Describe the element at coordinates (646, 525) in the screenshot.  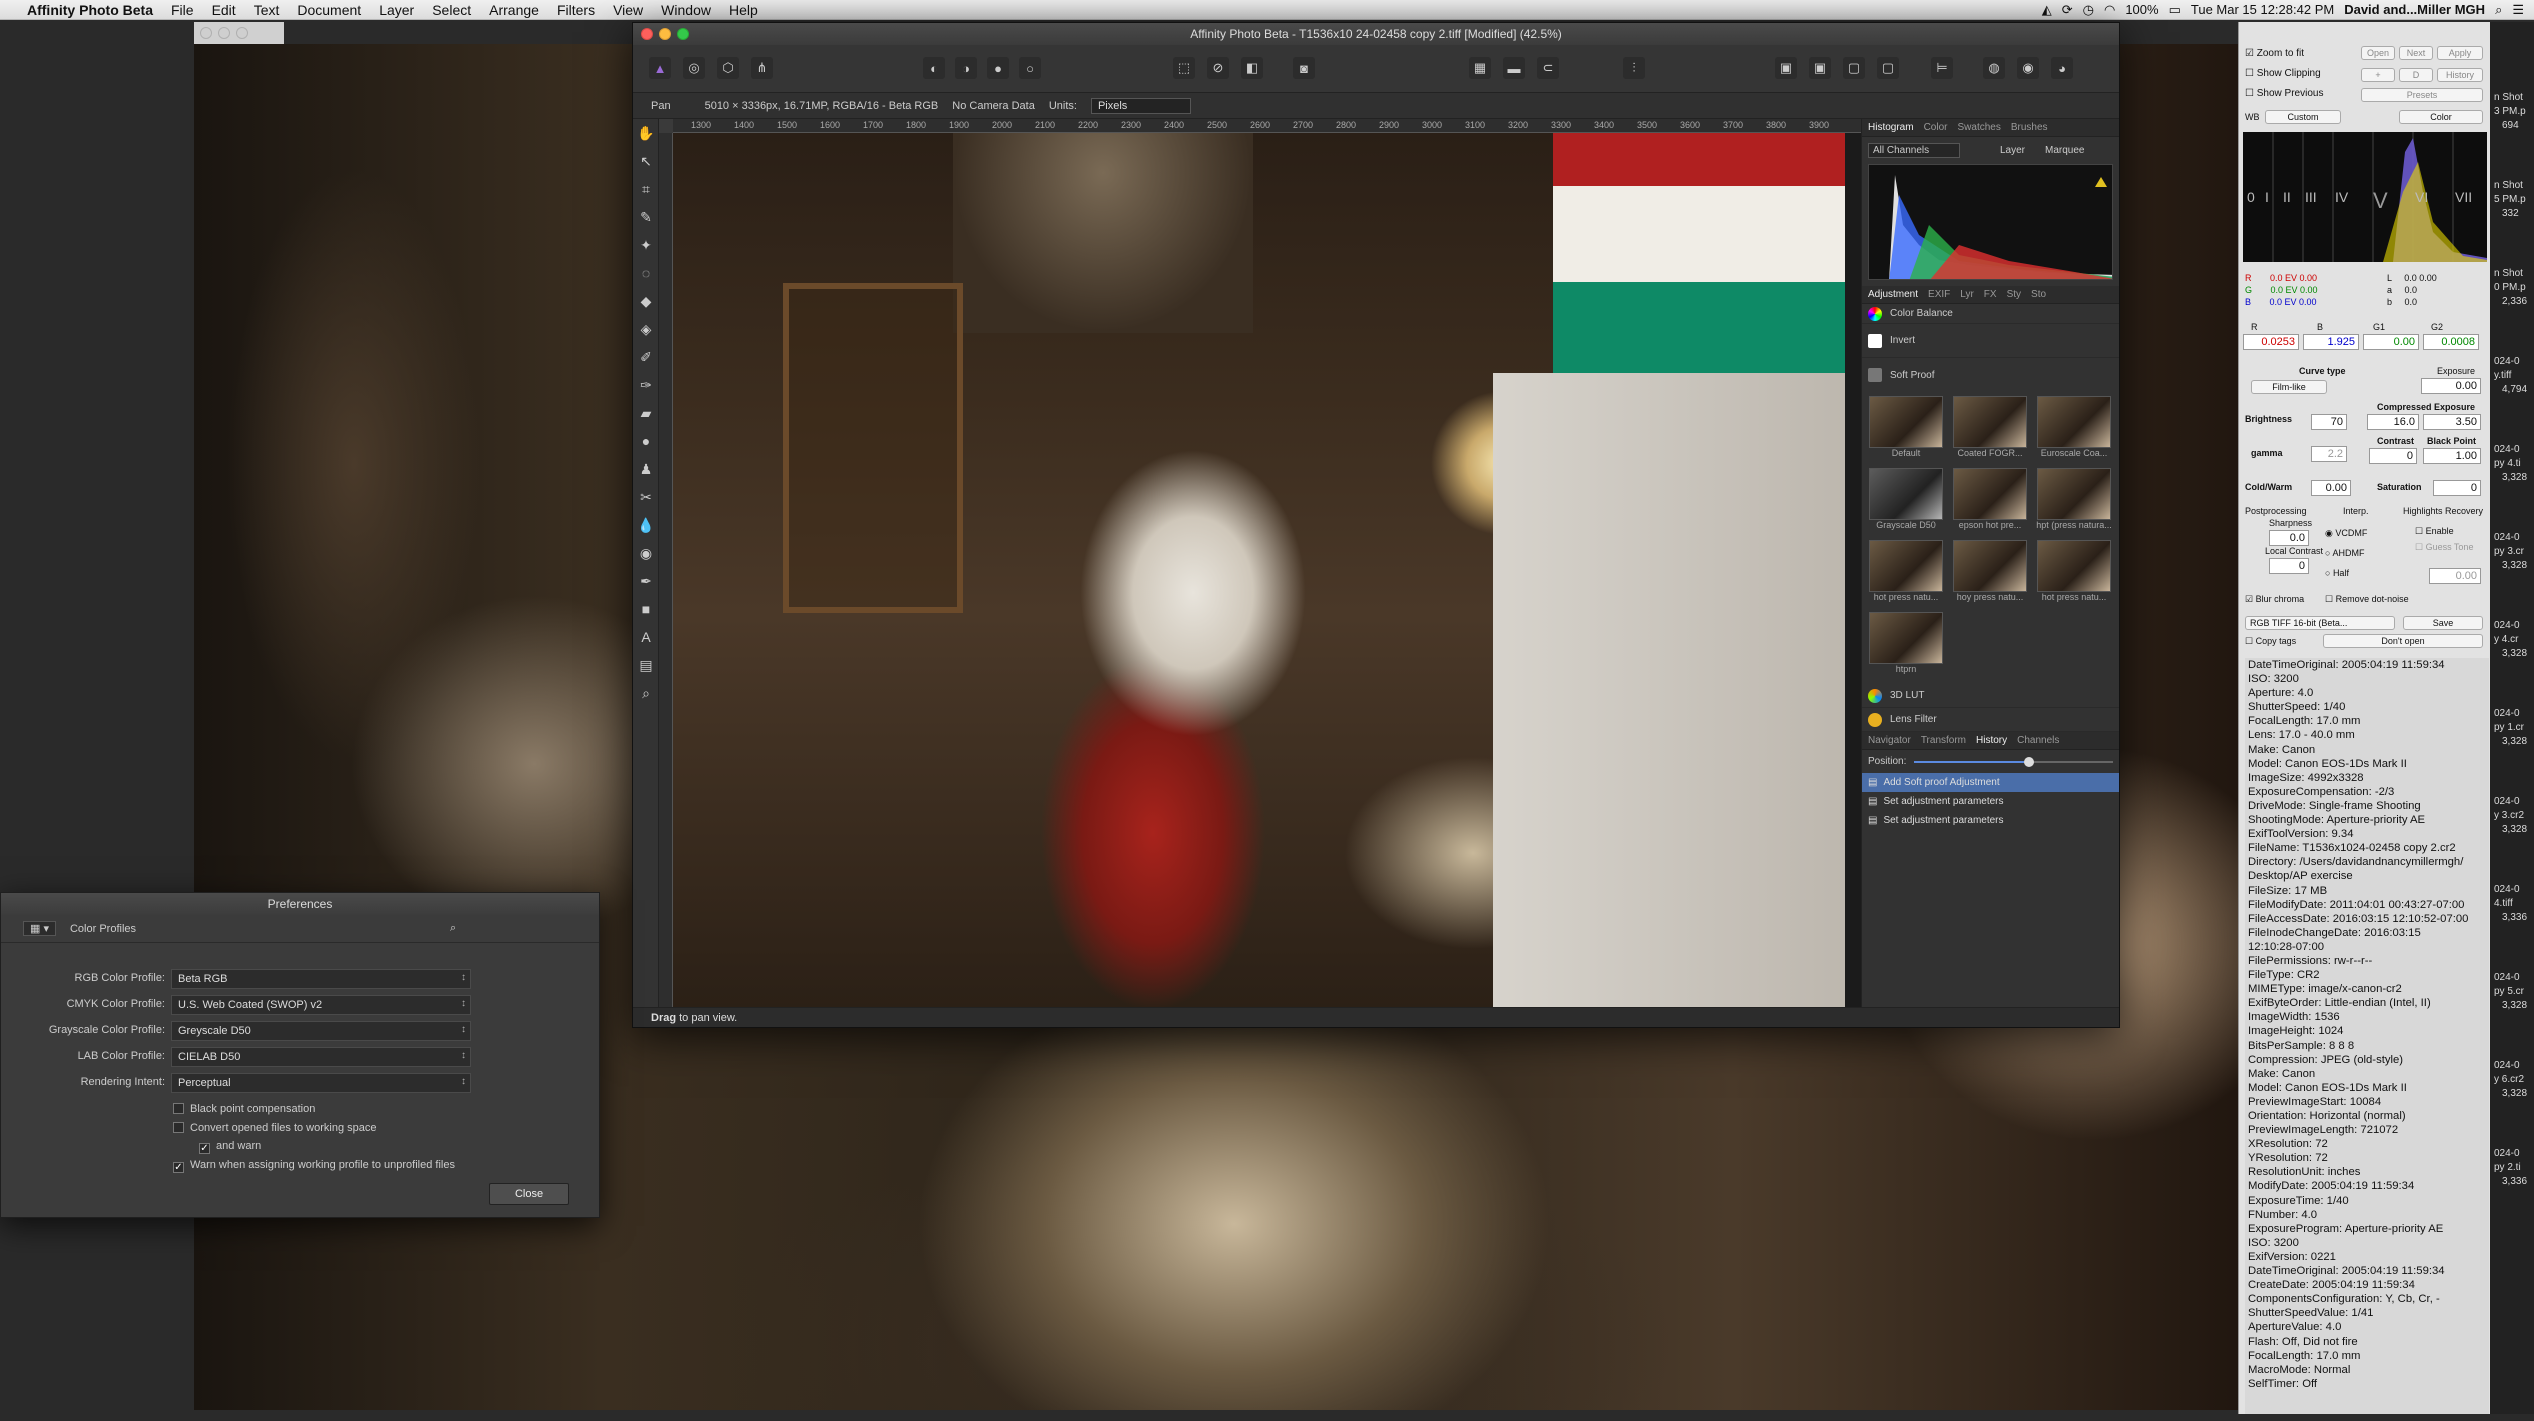
I see `blur-icon: 💧` at that location.